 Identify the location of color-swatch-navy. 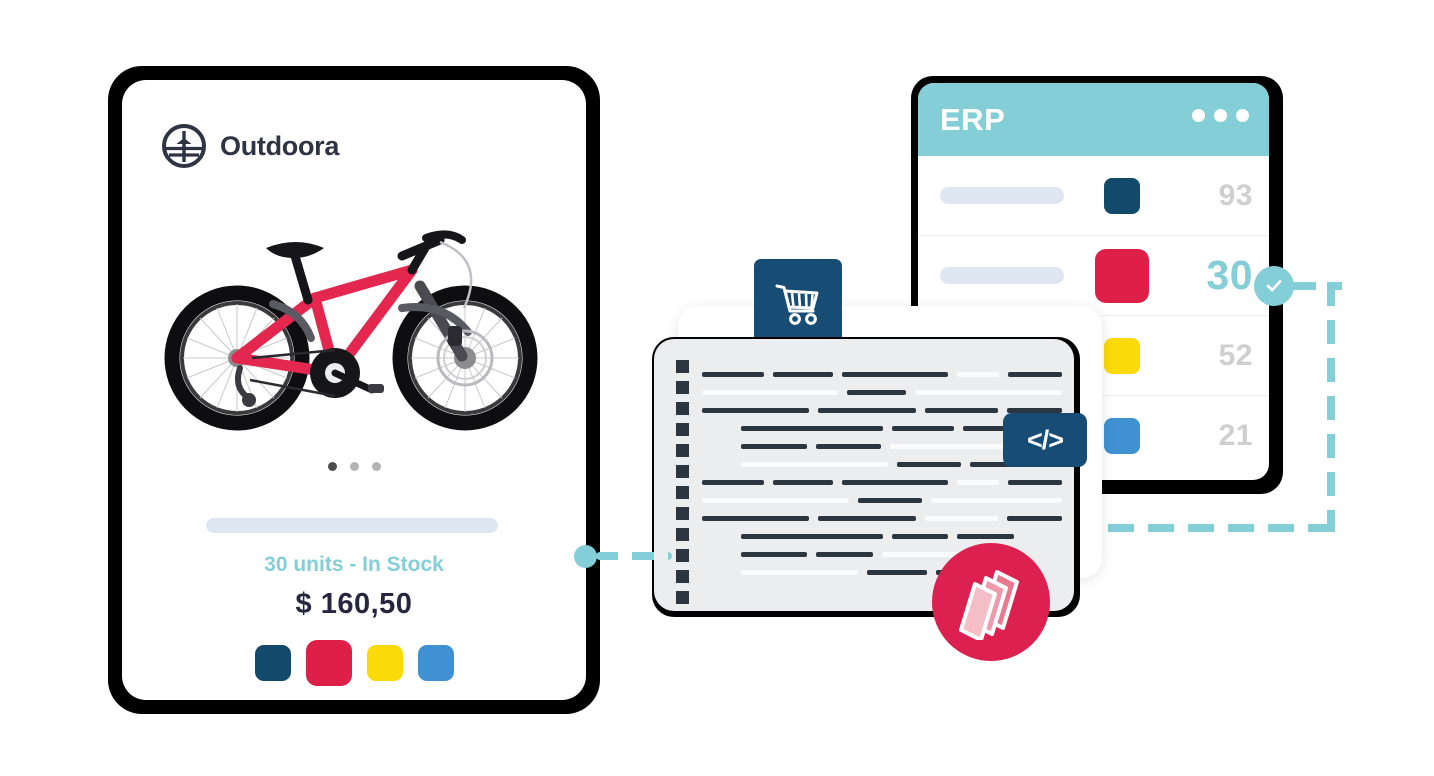
(272, 663).